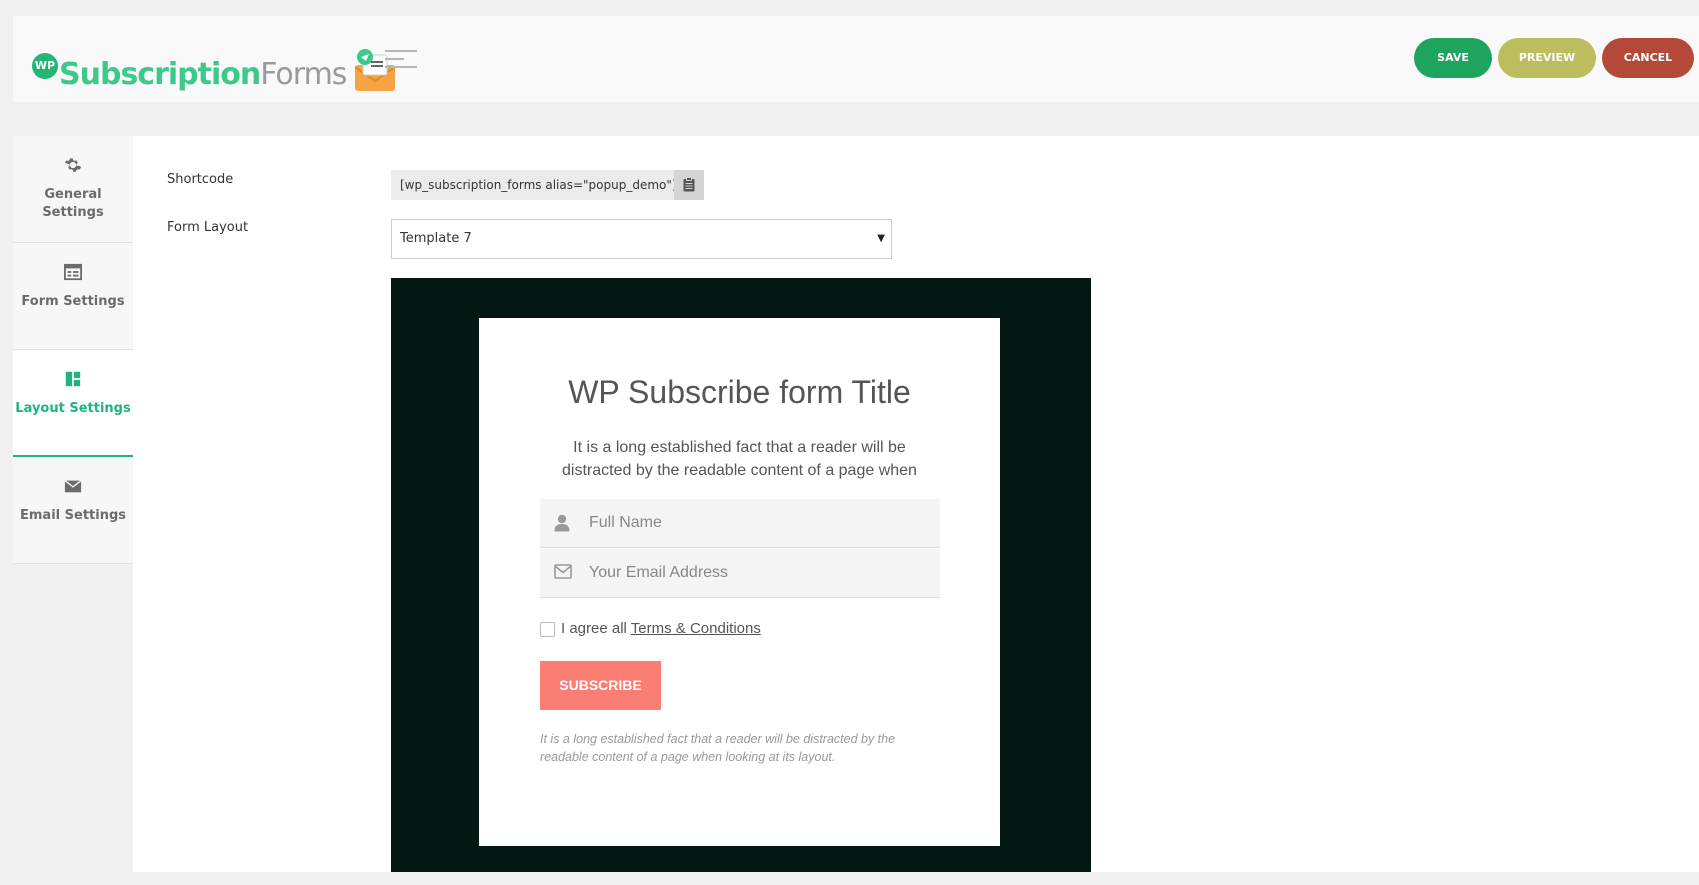 Image resolution: width=1699 pixels, height=885 pixels. What do you see at coordinates (436, 238) in the screenshot?
I see `form-layout-selected-value: Template 7` at bounding box center [436, 238].